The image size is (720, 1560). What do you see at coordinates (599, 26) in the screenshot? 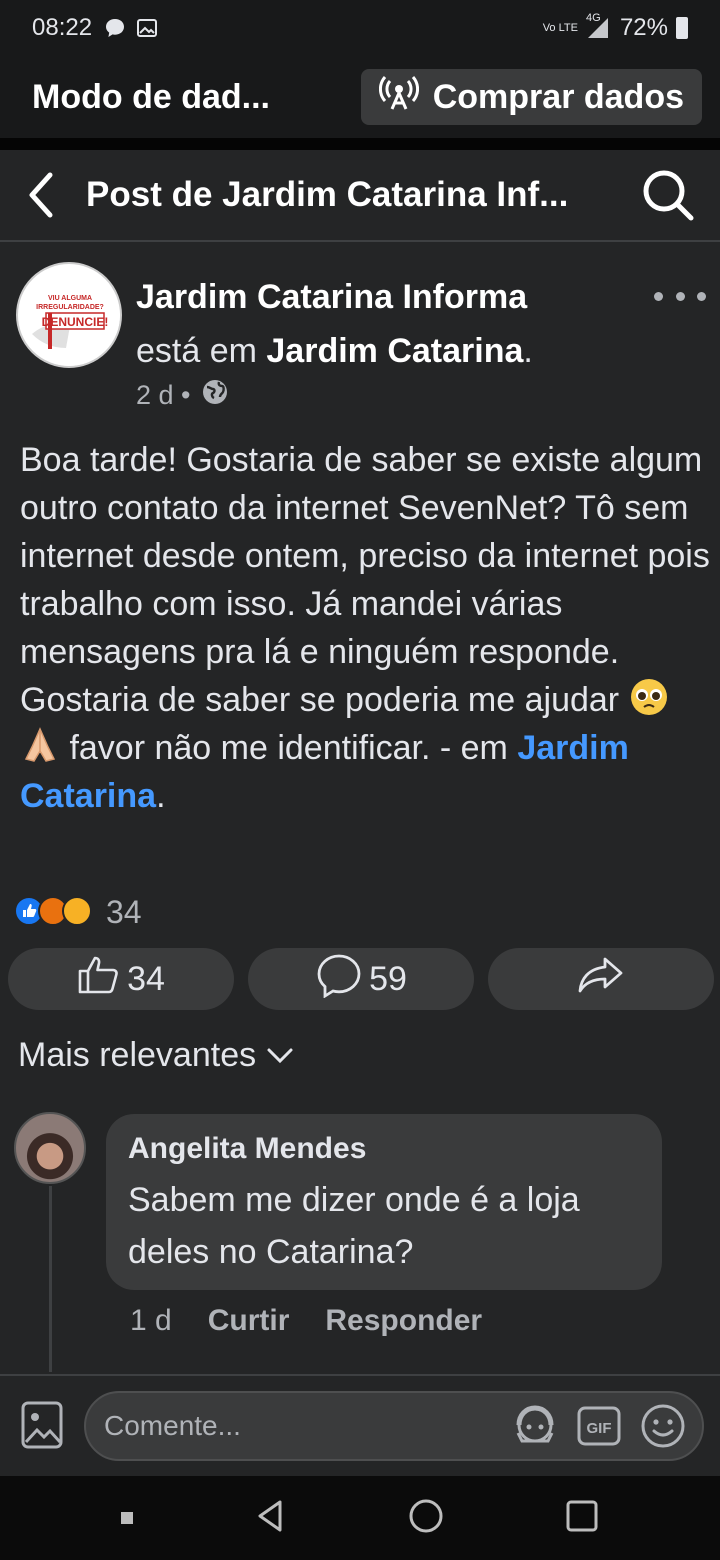
I see `signal-icon: 4G` at bounding box center [599, 26].